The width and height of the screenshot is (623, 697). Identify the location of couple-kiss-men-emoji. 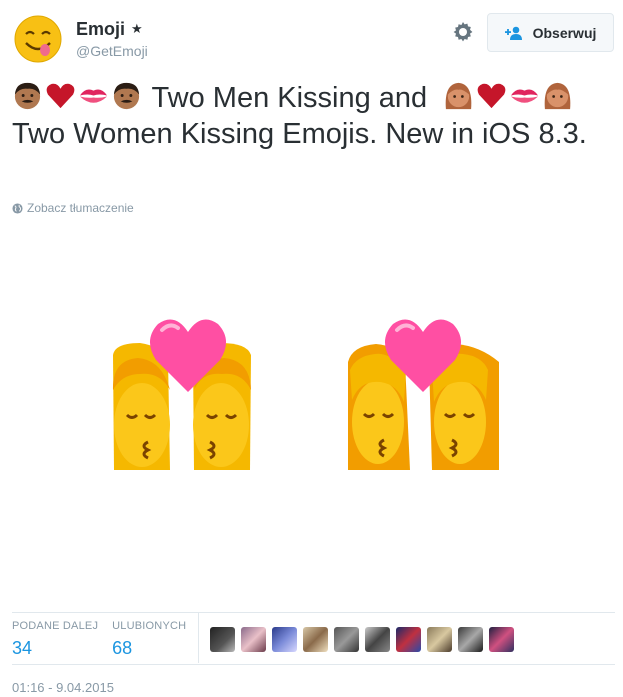
(181, 394).